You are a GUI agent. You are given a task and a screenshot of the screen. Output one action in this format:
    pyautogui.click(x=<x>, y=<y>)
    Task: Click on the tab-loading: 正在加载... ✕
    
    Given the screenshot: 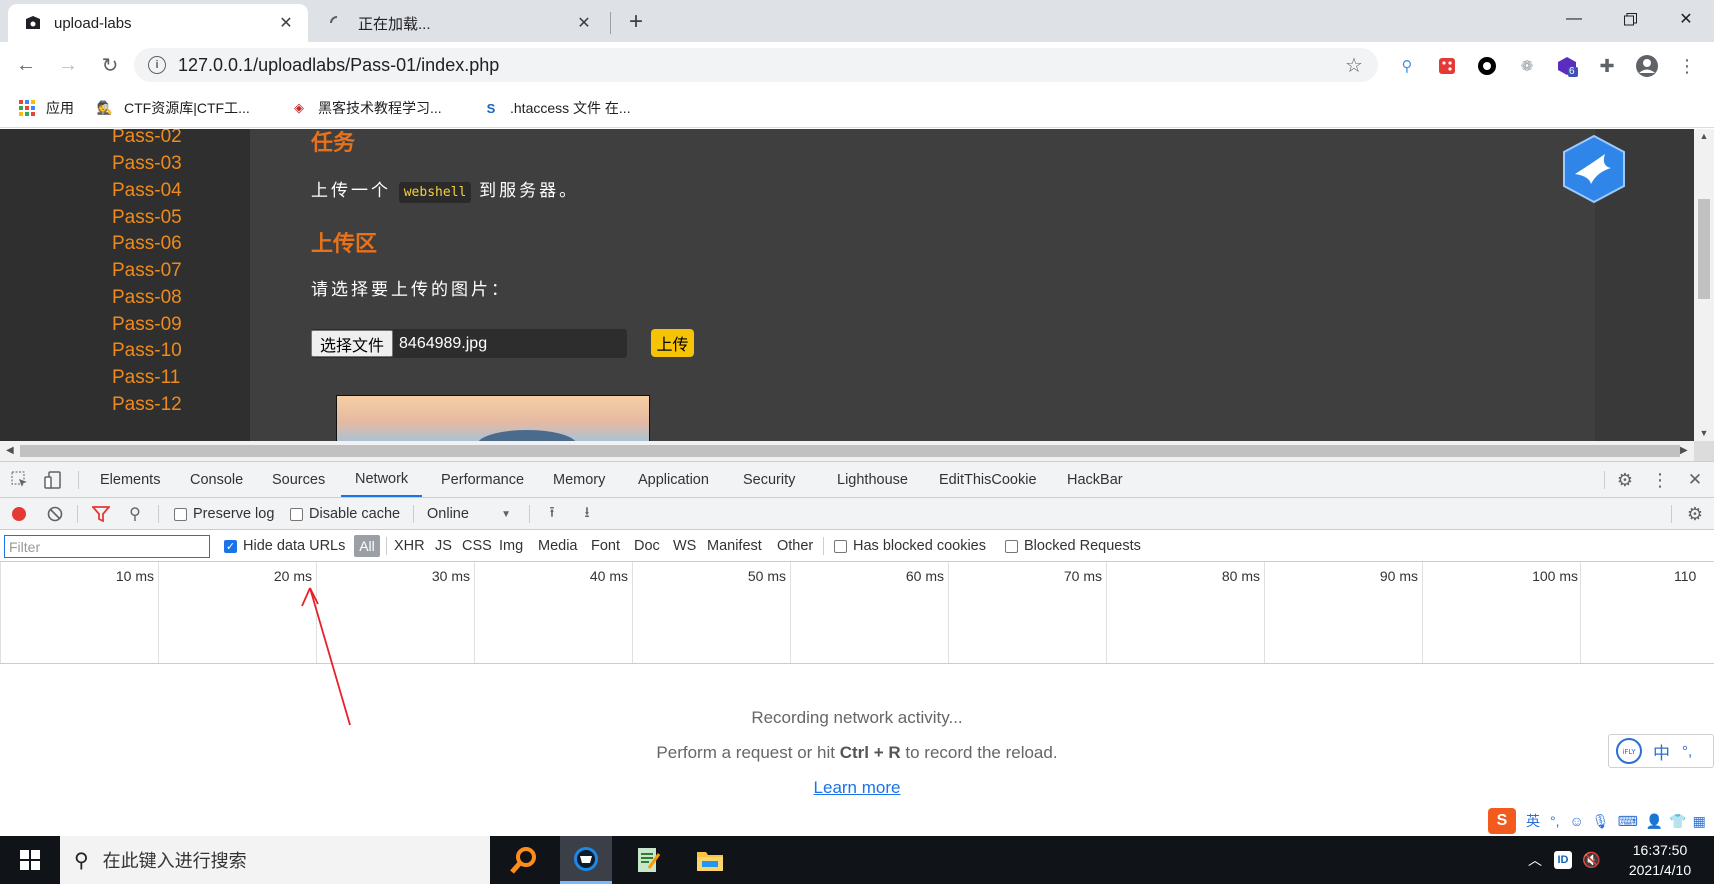 What is the action you would take?
    pyautogui.click(x=461, y=23)
    